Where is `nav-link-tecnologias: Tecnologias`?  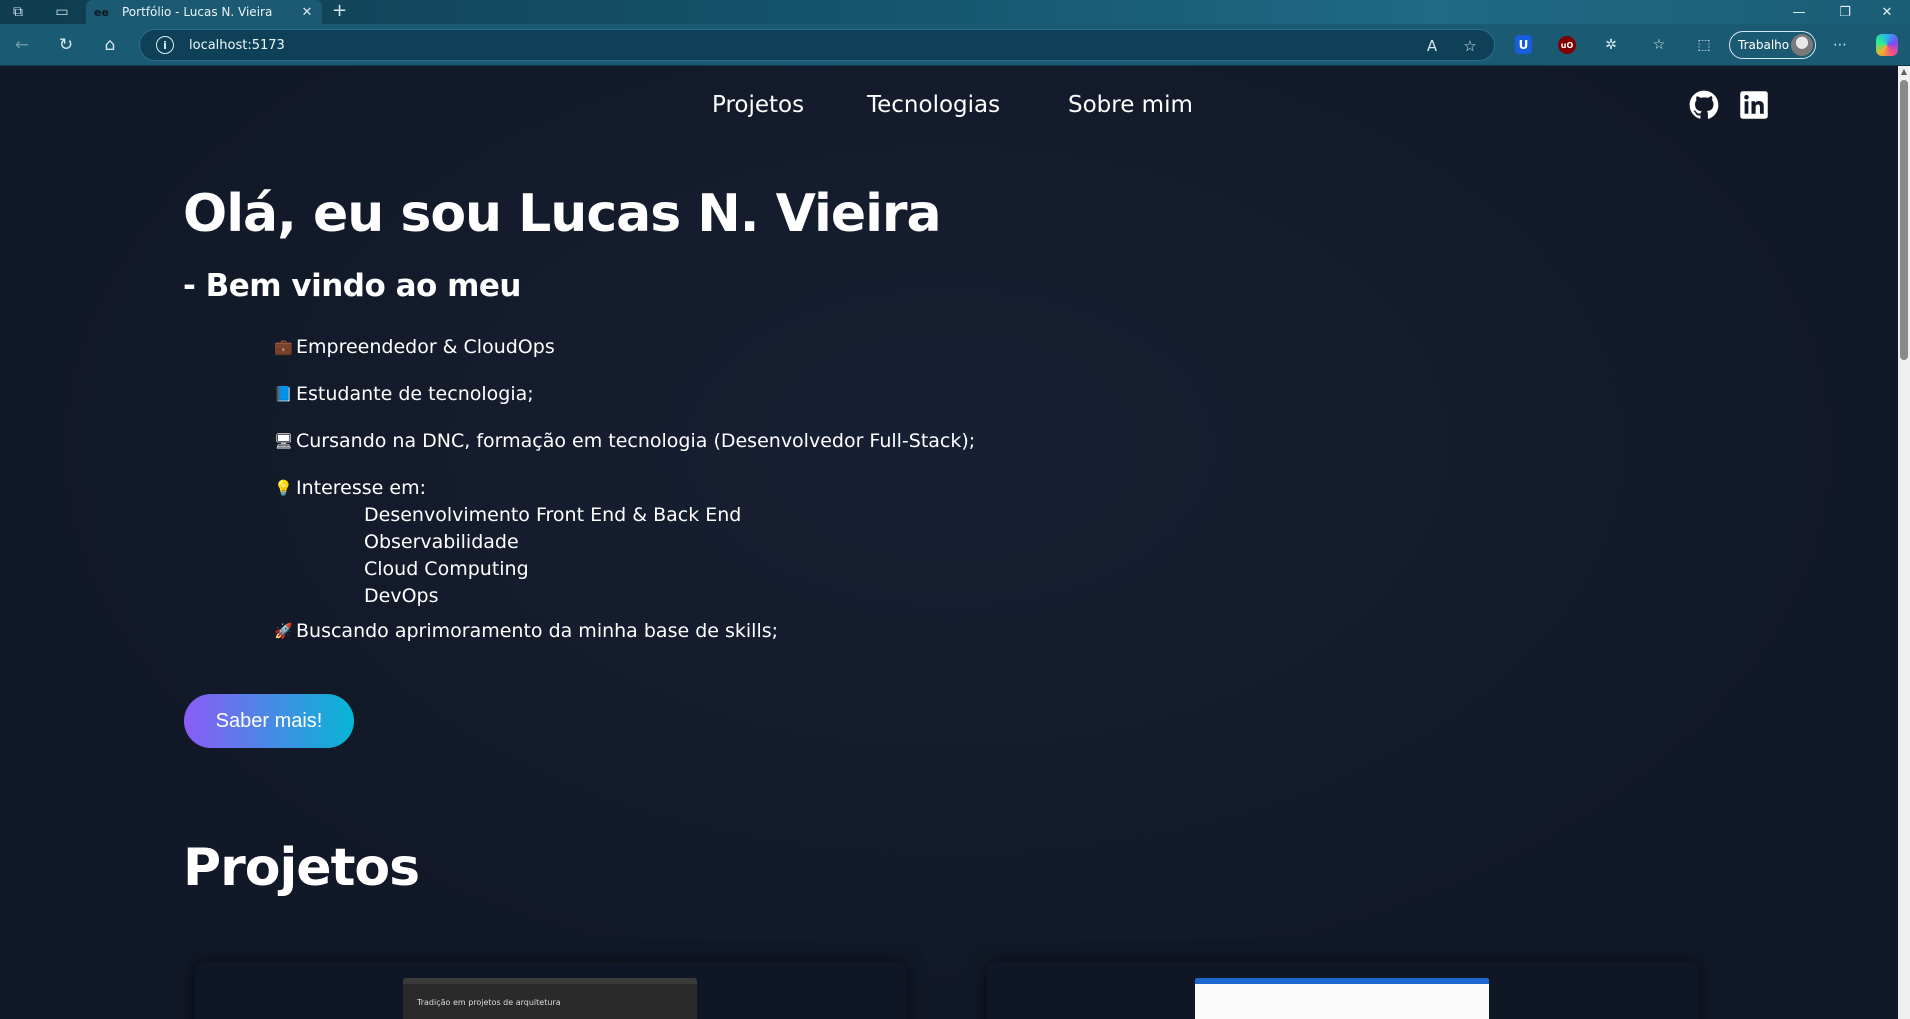 nav-link-tecnologias: Tecnologias is located at coordinates (933, 105).